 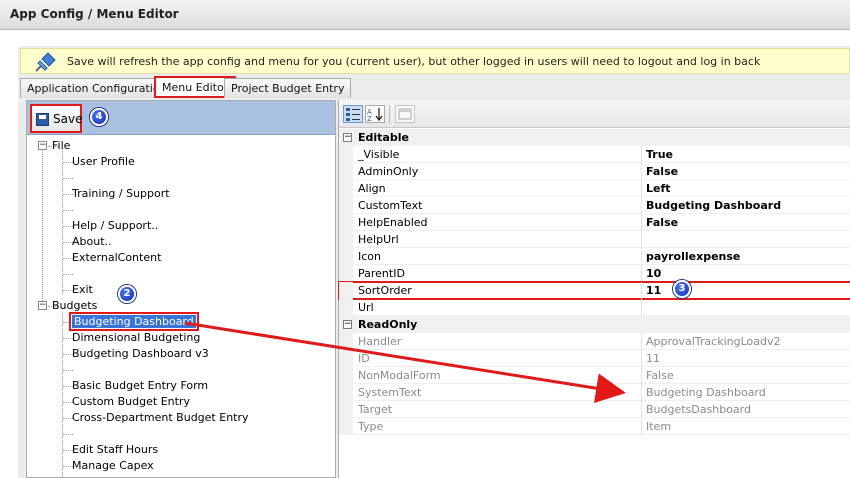 I want to click on property-grid-toolbar: A Z, so click(x=594, y=114).